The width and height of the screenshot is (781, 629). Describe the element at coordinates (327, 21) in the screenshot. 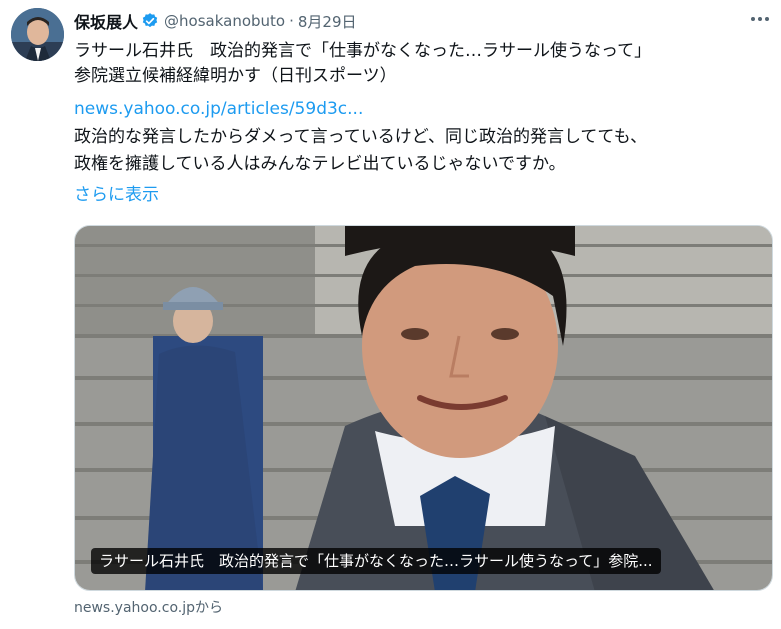

I see `tweet-date: 8月29日` at that location.